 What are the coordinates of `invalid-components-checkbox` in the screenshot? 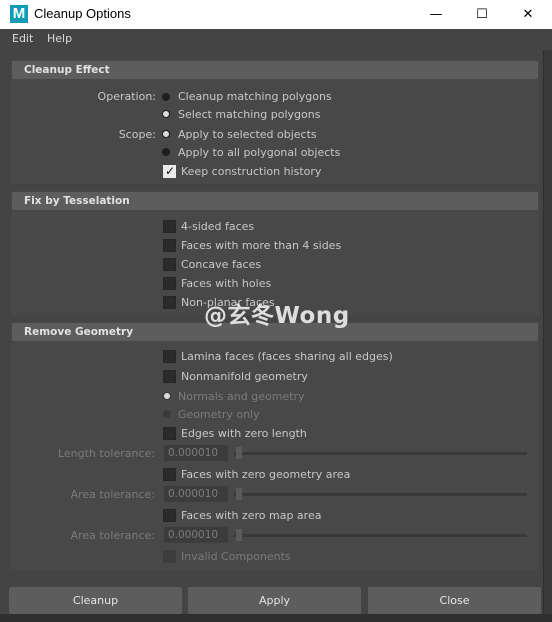 It's located at (169, 556).